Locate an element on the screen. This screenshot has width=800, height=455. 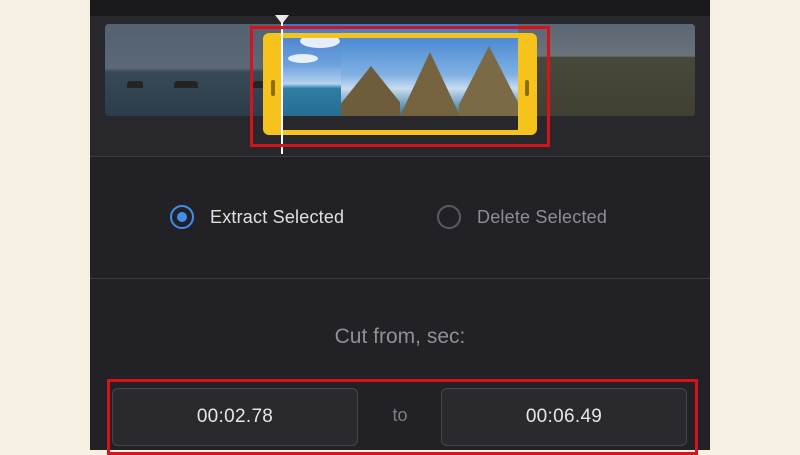
extract-selected-option: Extract Selected is located at coordinates (257, 217).